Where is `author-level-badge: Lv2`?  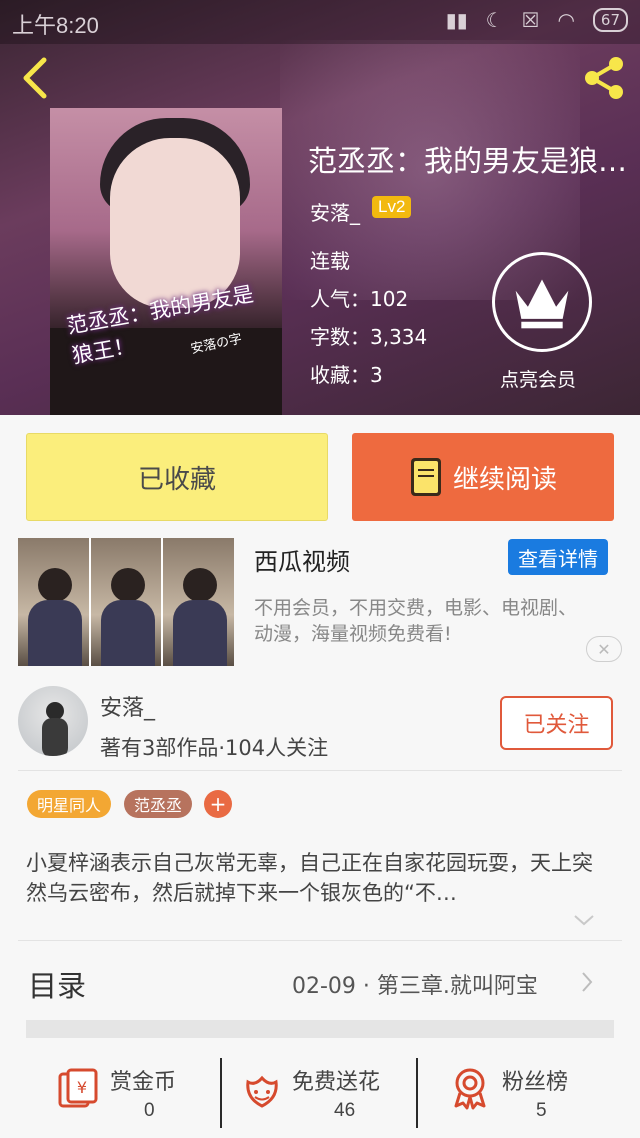
author-level-badge: Lv2 is located at coordinates (392, 207).